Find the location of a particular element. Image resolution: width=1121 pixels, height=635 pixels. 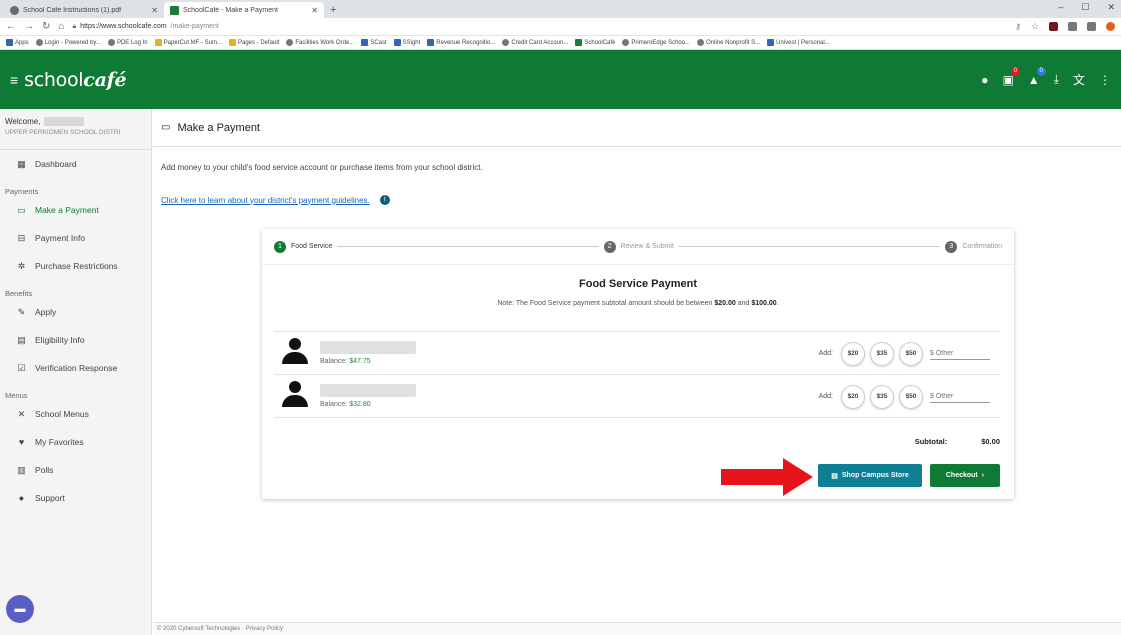

window-controls: – ☐ ✕ is located at coordinates (1086, 7).